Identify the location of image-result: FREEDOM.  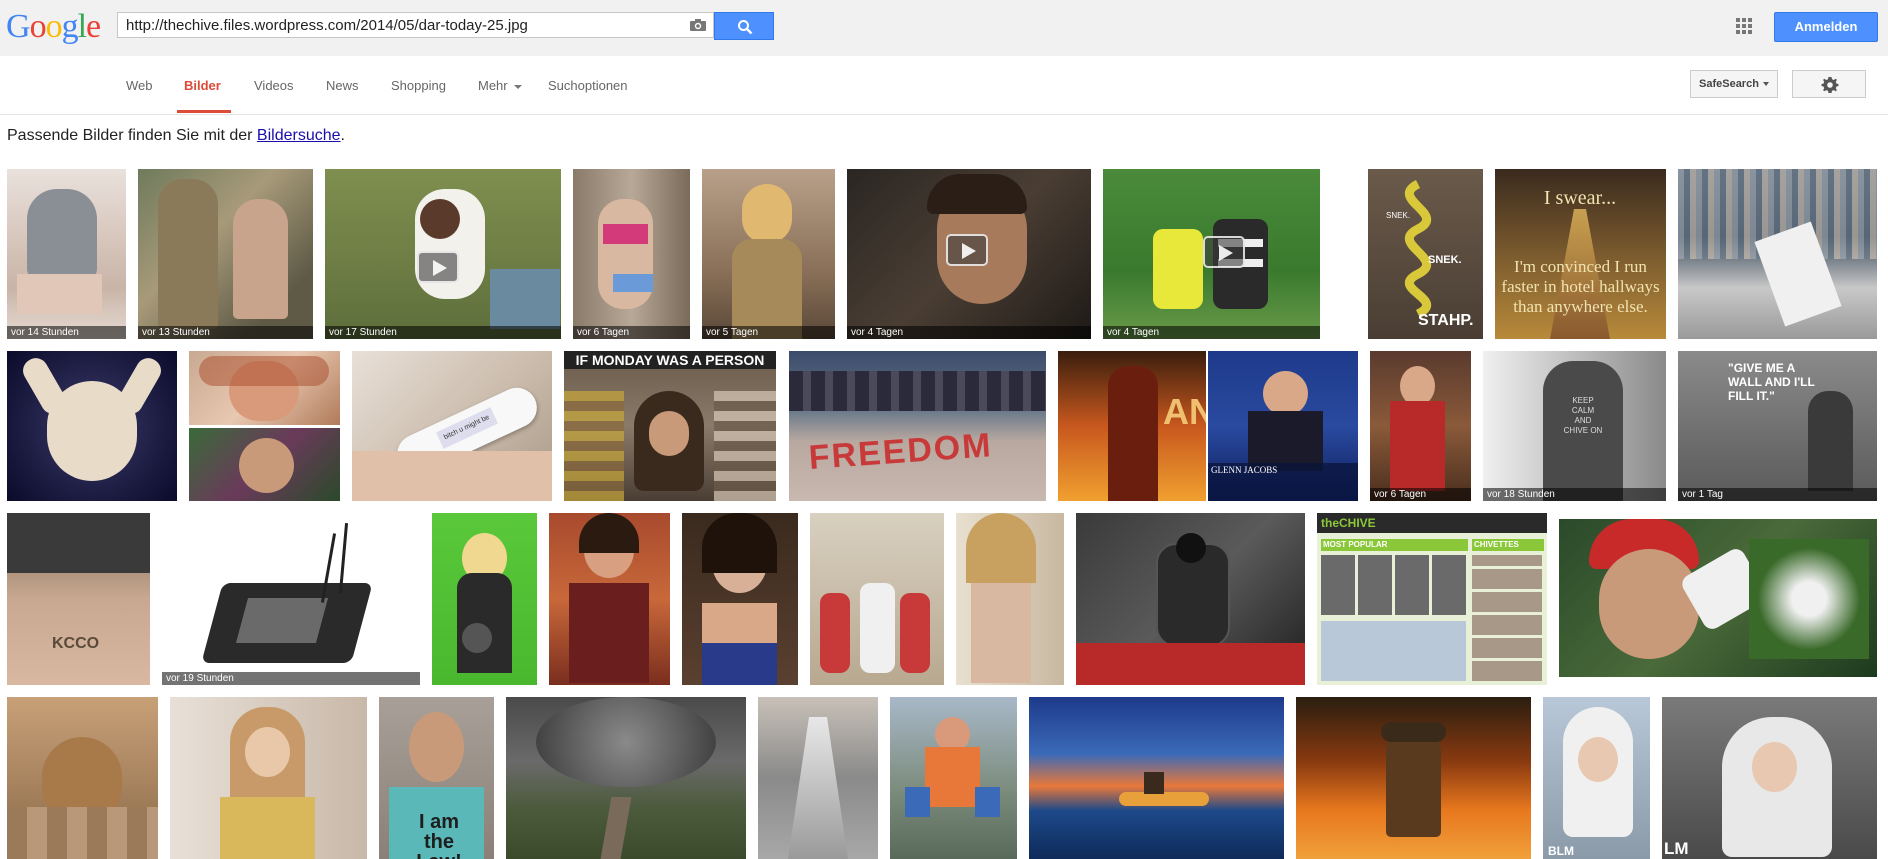
(917, 426).